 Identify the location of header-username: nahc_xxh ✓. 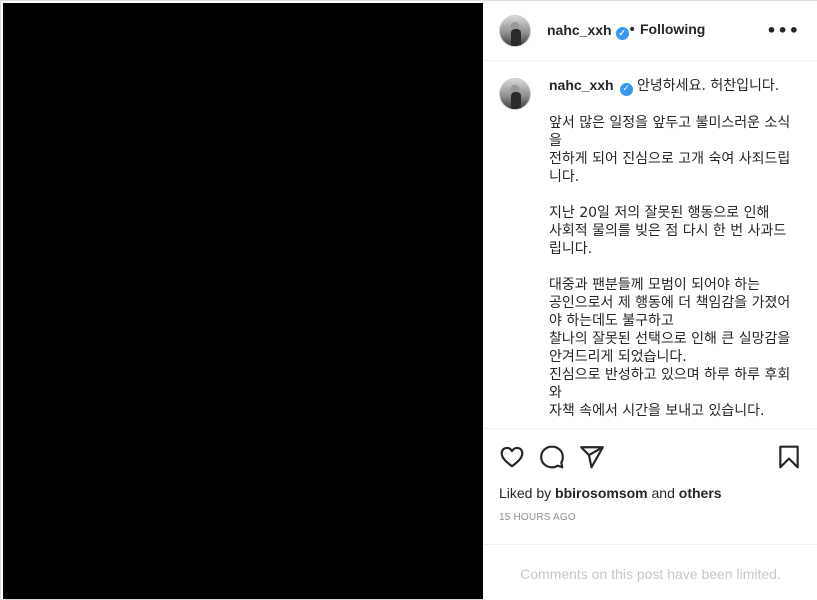
(588, 31).